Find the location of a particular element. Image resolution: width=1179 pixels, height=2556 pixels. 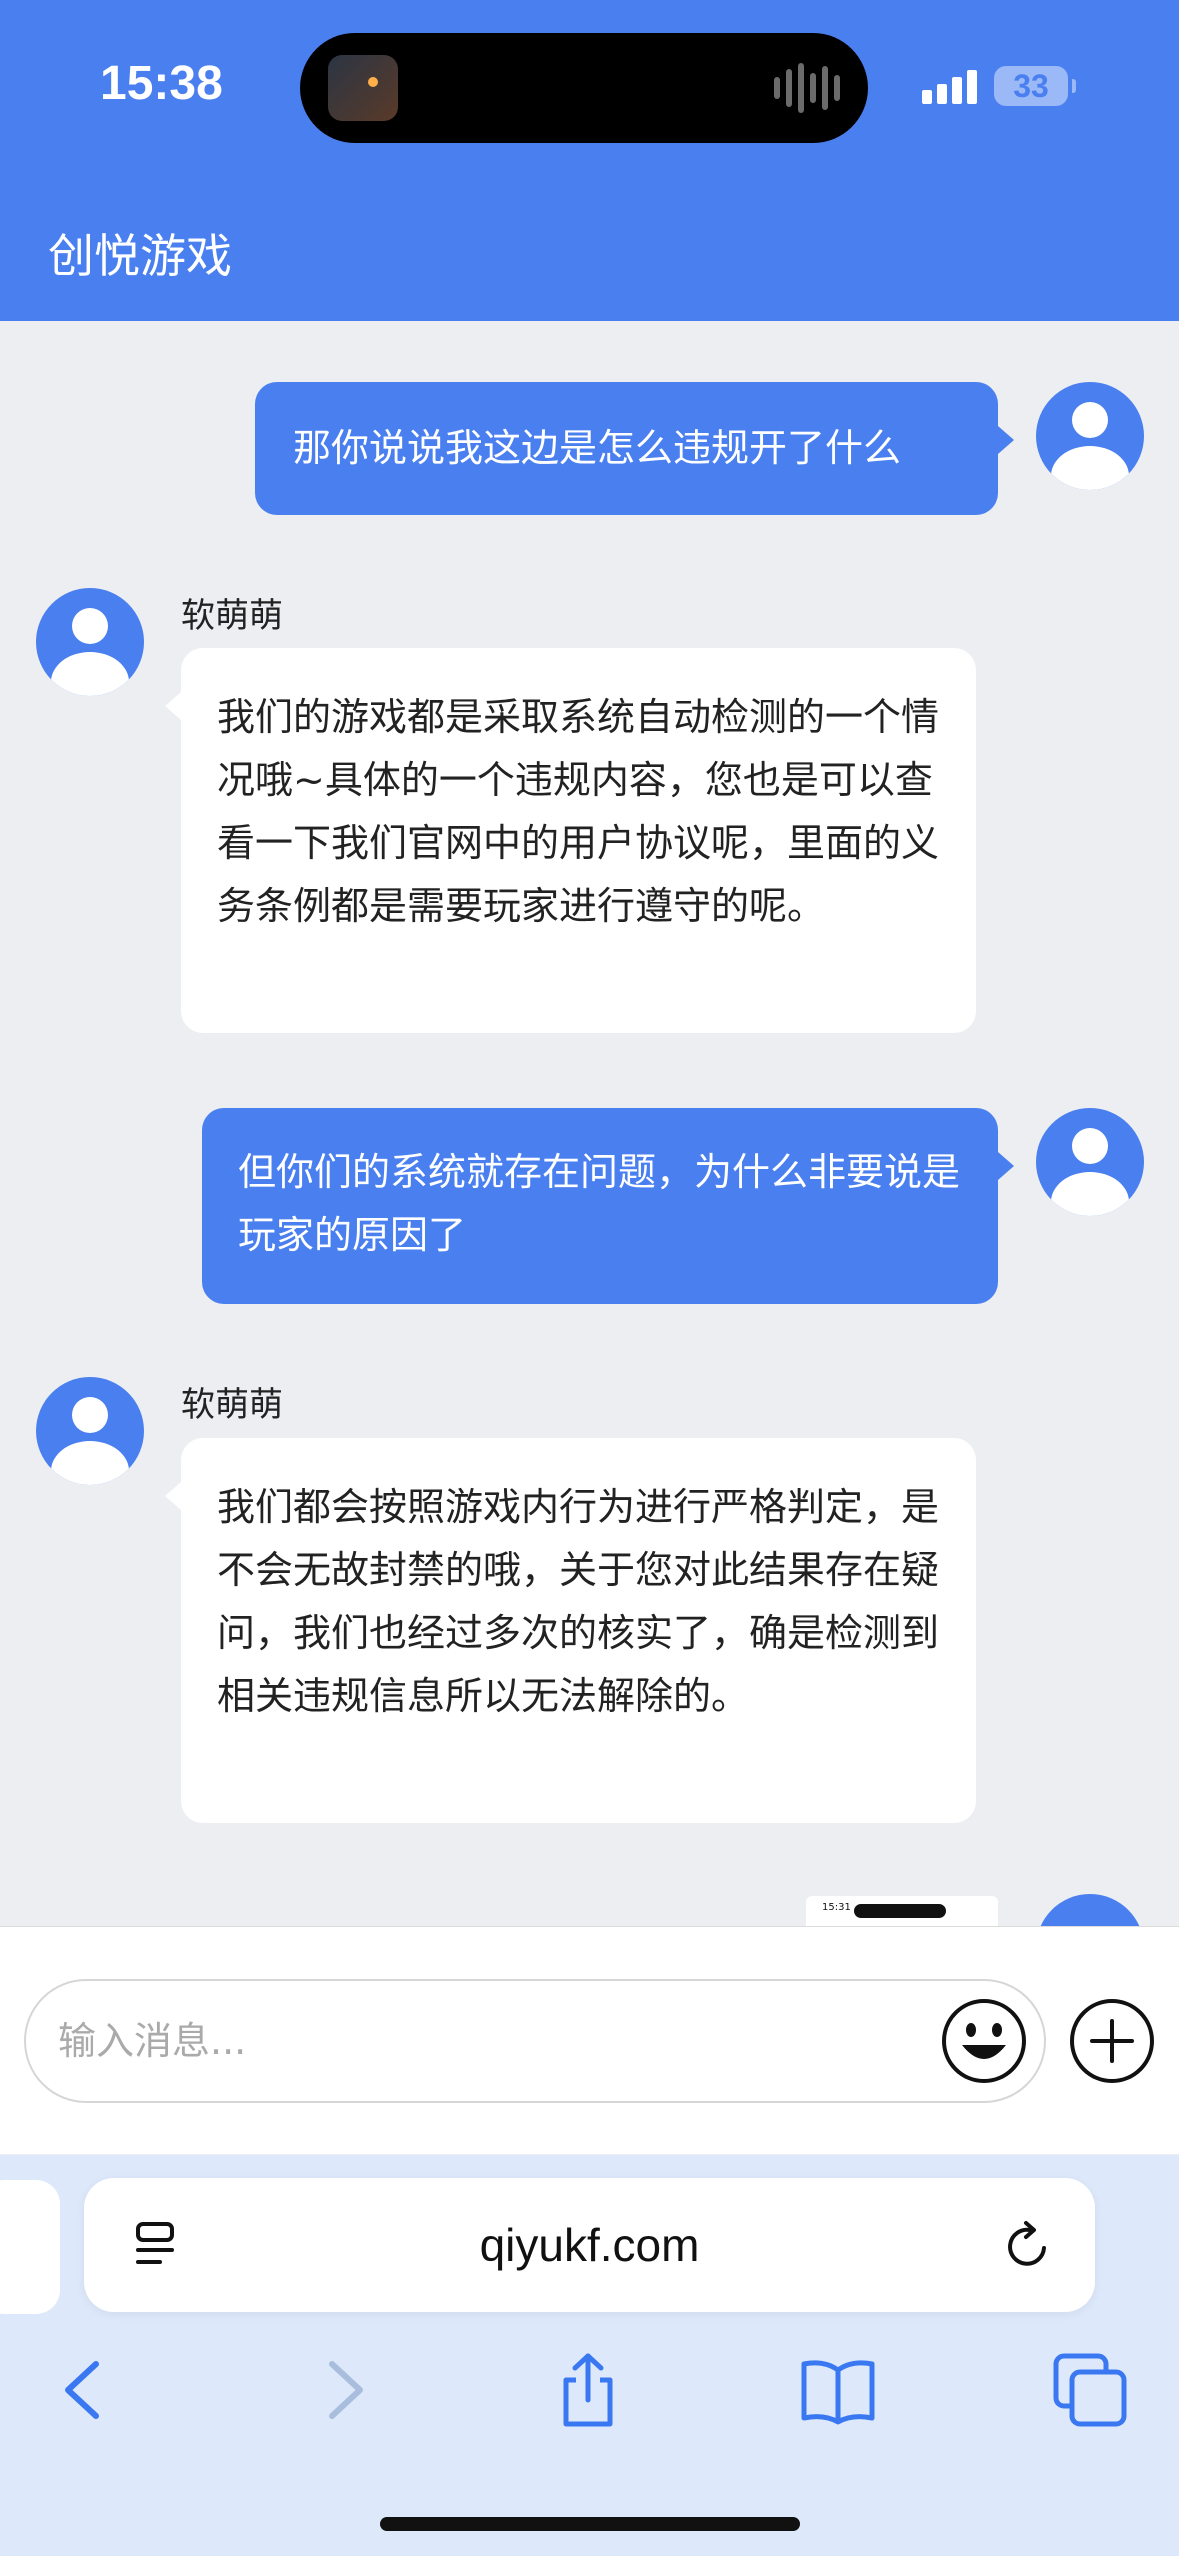

user-message-bubble: 那你说说我这边是怎么违规开了什么 is located at coordinates (634, 448).